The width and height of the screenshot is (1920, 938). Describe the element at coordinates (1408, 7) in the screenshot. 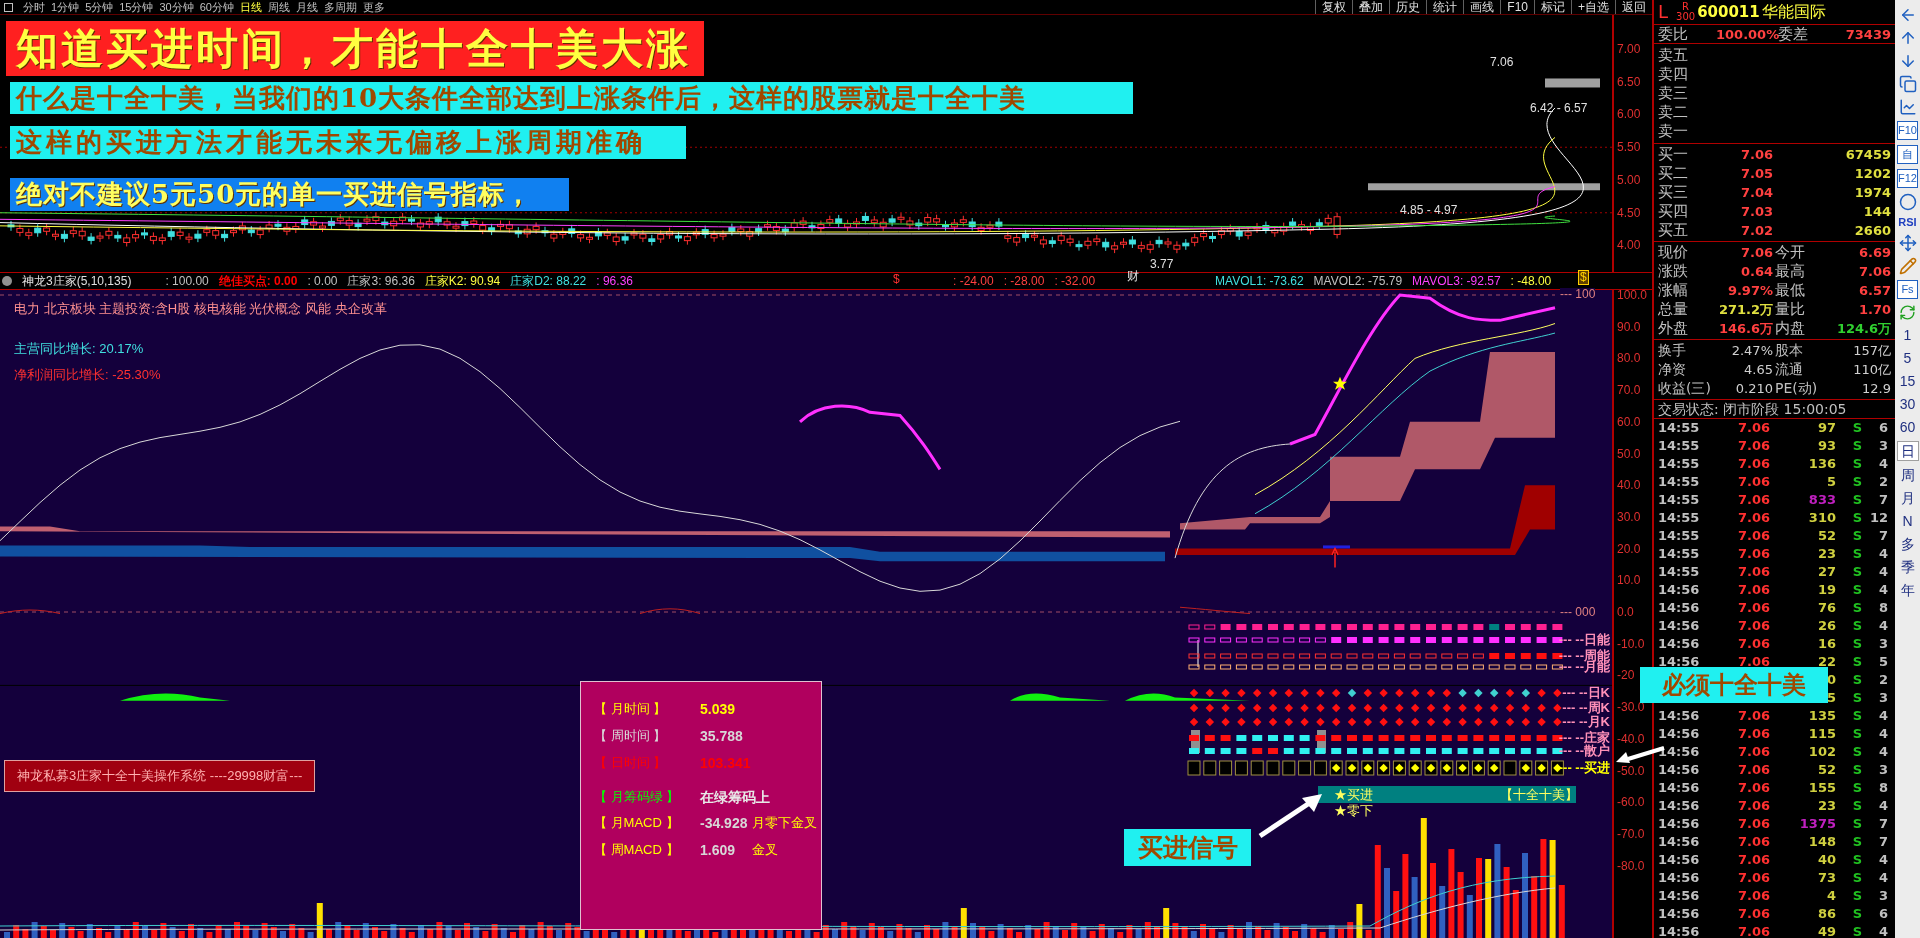

I see `toolbar-button: 历史` at that location.